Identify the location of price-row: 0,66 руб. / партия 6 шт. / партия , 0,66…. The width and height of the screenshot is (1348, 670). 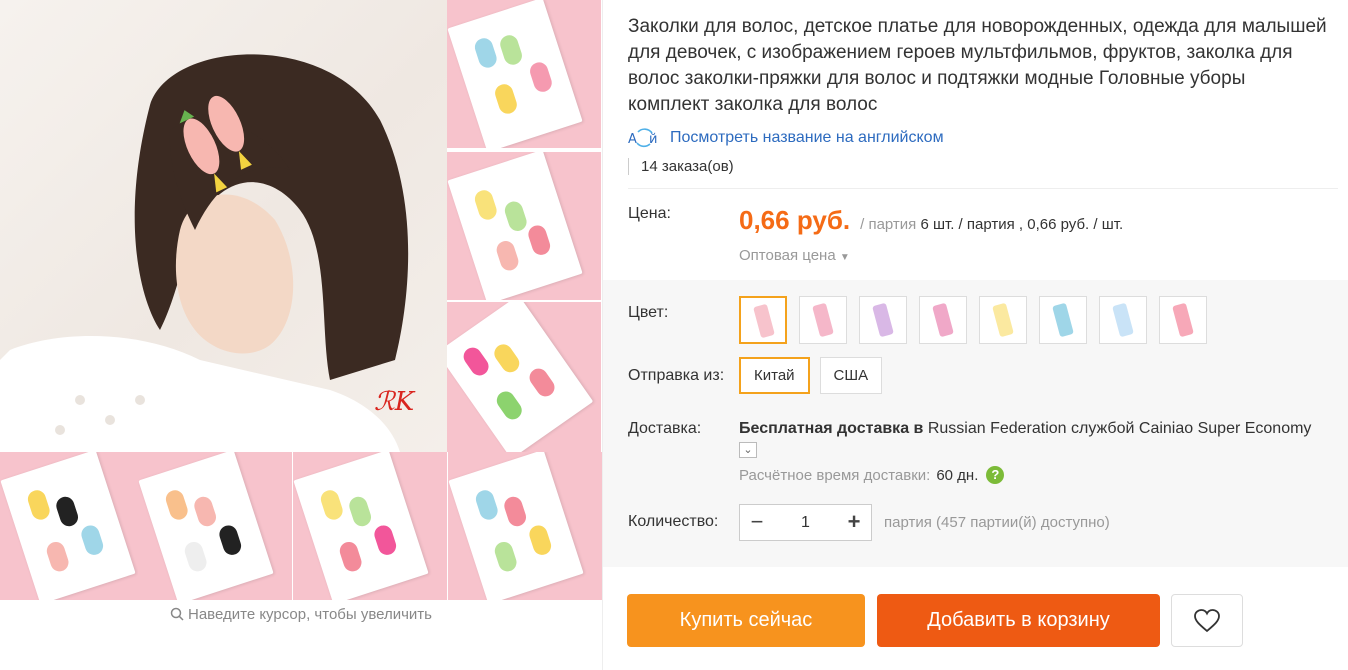
(931, 220).